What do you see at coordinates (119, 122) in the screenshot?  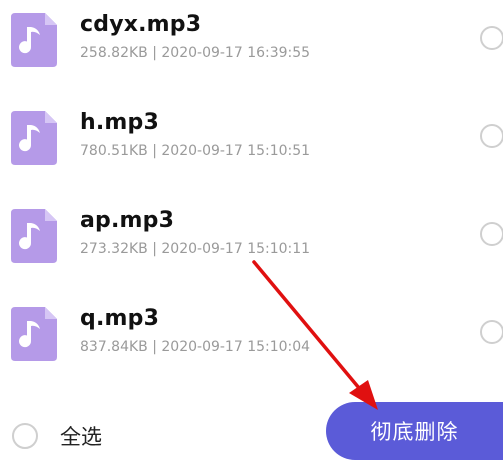 I see `file-name: h.mp3` at bounding box center [119, 122].